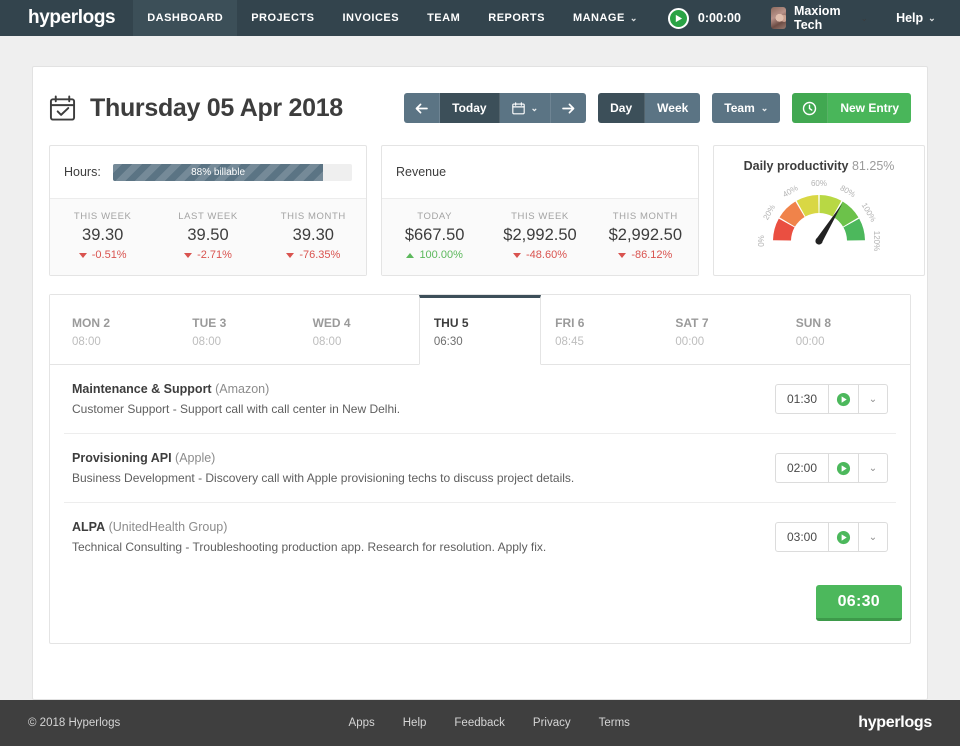 The width and height of the screenshot is (960, 746). I want to click on previous-day-button, so click(422, 108).